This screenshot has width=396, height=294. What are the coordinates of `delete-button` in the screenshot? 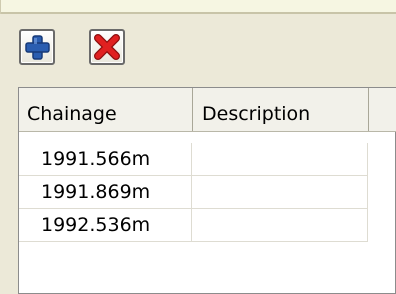 It's located at (107, 47).